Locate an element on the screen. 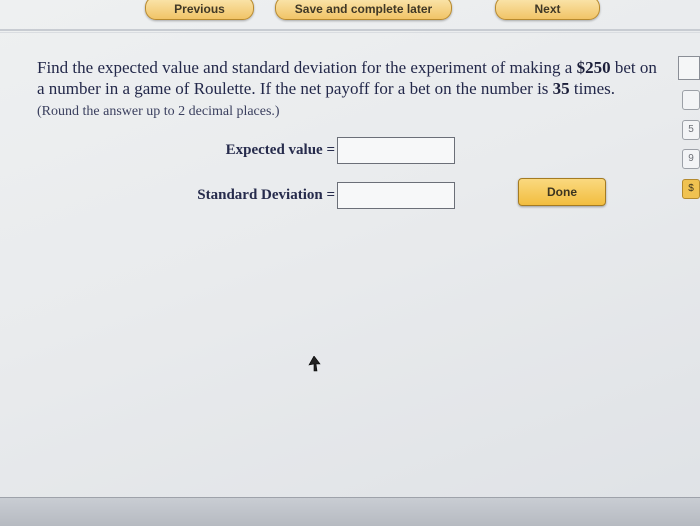 The image size is (700, 526). previous-button: Previous is located at coordinates (199, 10).